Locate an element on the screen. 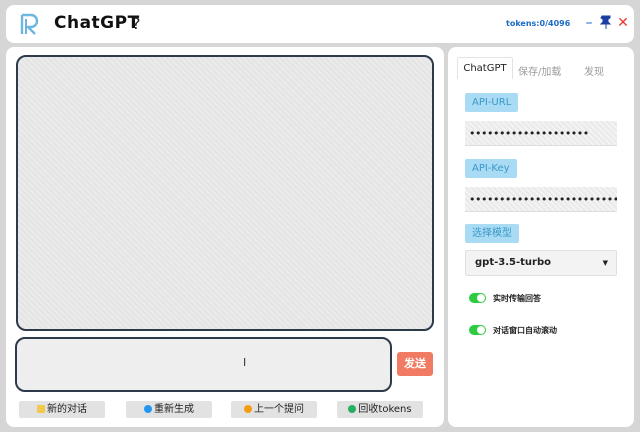  api-key-field: •••••••••••••••••••••••••••• is located at coordinates (541, 199).